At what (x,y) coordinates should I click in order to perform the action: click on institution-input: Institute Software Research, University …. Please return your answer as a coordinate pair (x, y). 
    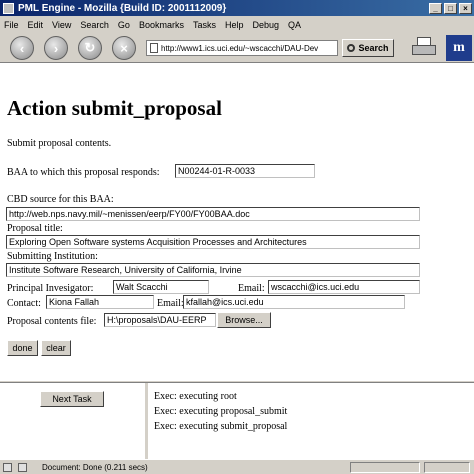
    Looking at the image, I should click on (213, 270).